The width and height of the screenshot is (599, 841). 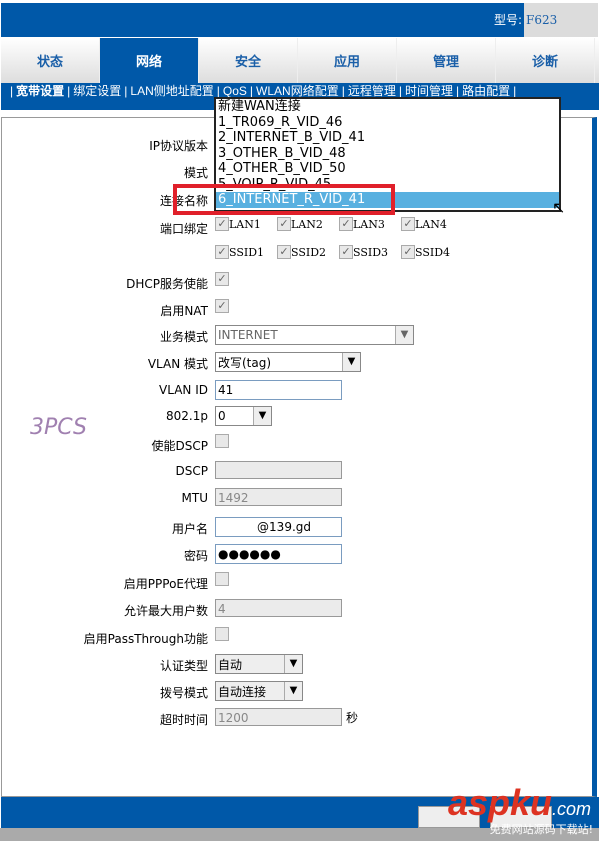 I want to click on subnav-broadband: 宽带设置, so click(x=40, y=91).